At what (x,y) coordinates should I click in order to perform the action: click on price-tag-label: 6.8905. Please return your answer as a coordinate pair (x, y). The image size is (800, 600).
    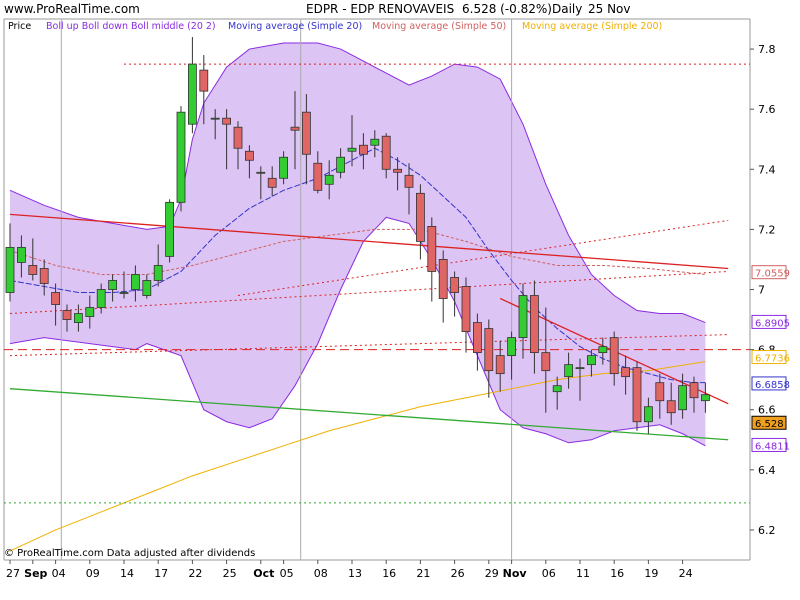
    Looking at the image, I should click on (772, 323).